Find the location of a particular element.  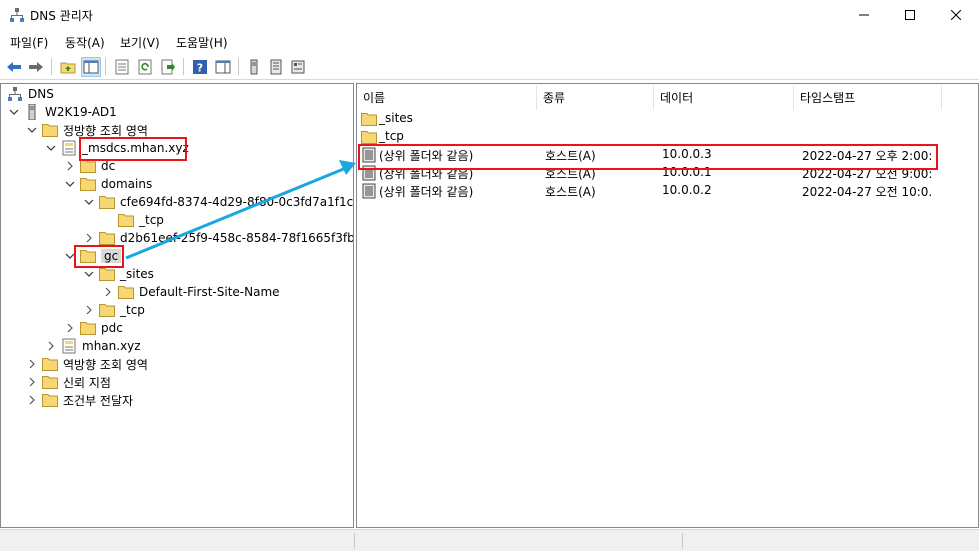

tree-item-default-site: Default-First-Site-Name is located at coordinates (190, 292).